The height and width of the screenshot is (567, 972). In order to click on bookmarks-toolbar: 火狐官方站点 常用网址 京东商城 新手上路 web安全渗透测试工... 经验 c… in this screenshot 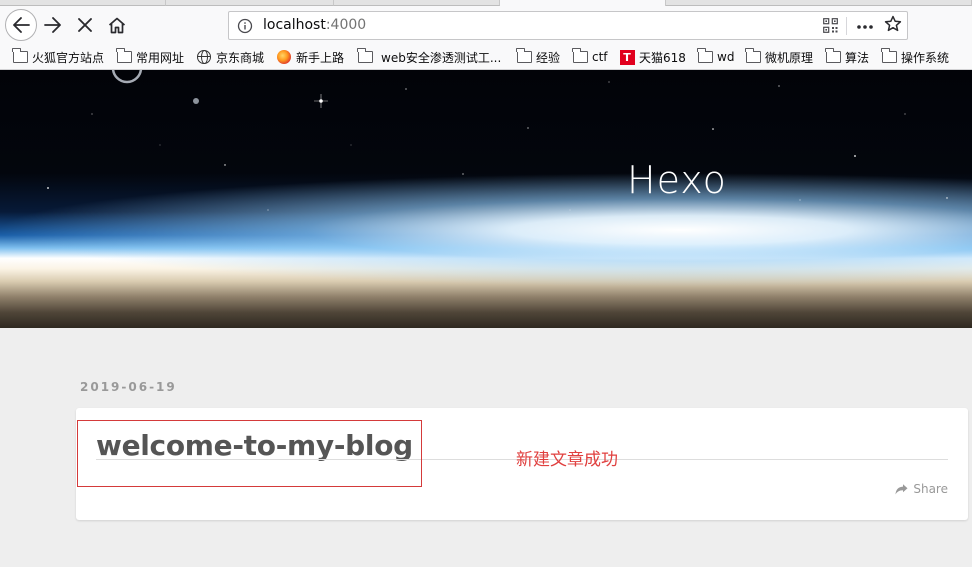, I will do `click(486, 57)`.